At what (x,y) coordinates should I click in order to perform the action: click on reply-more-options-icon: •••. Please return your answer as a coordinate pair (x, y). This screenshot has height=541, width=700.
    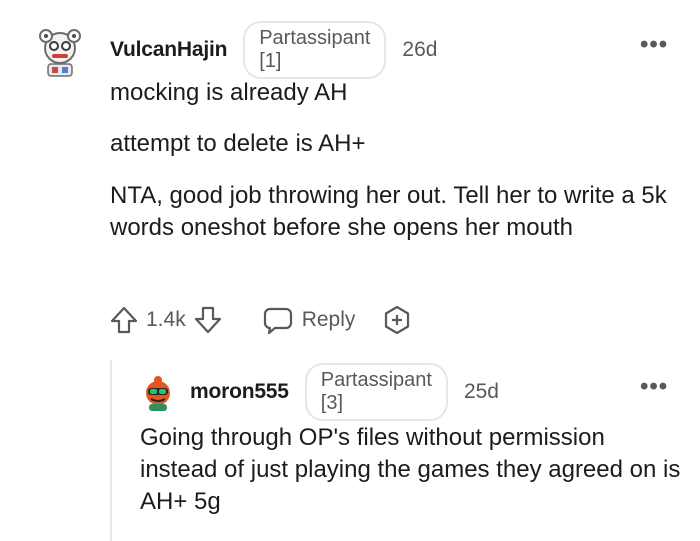
    Looking at the image, I should click on (654, 387).